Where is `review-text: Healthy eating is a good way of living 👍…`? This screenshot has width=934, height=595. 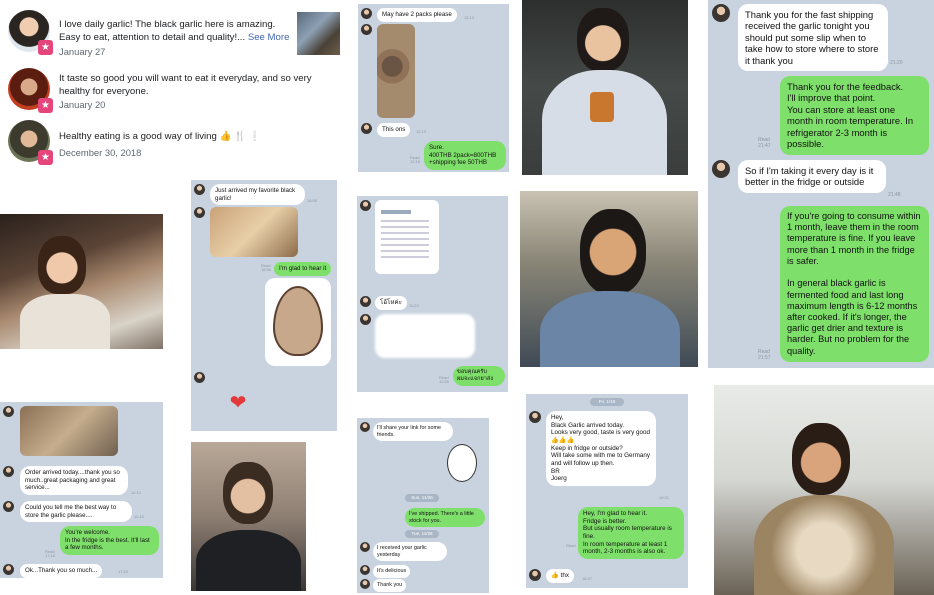
review-text: Healthy eating is a good way of living 👍… is located at coordinates (160, 136).